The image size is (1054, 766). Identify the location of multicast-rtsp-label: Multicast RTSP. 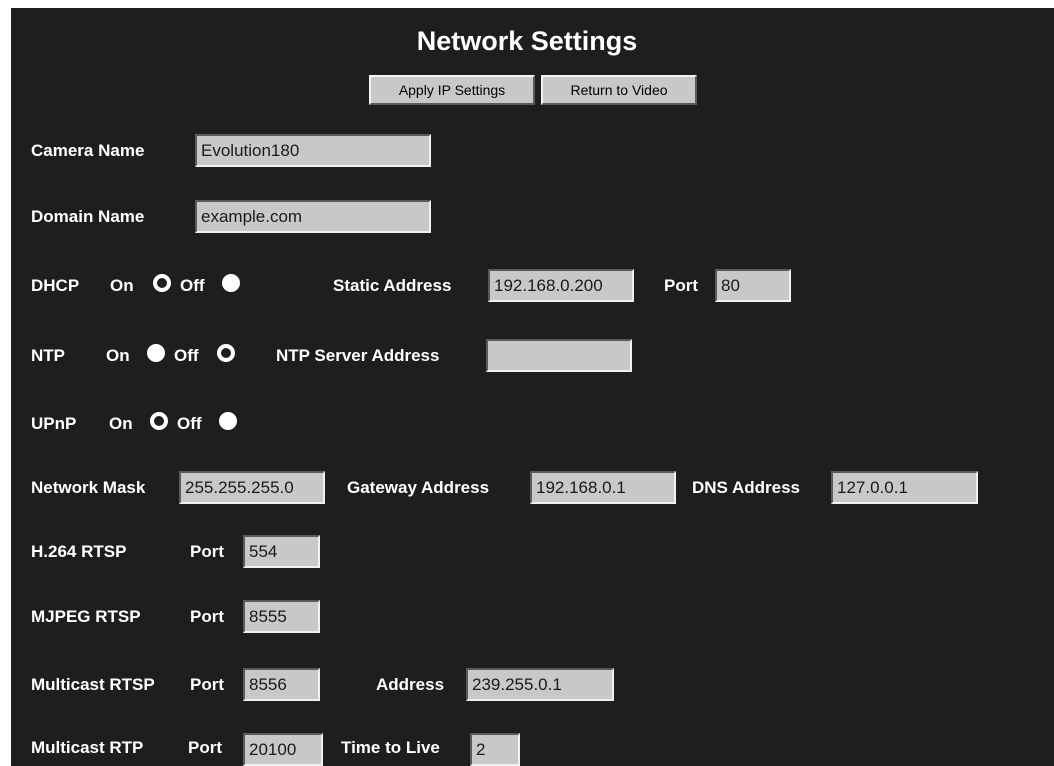
(93, 684).